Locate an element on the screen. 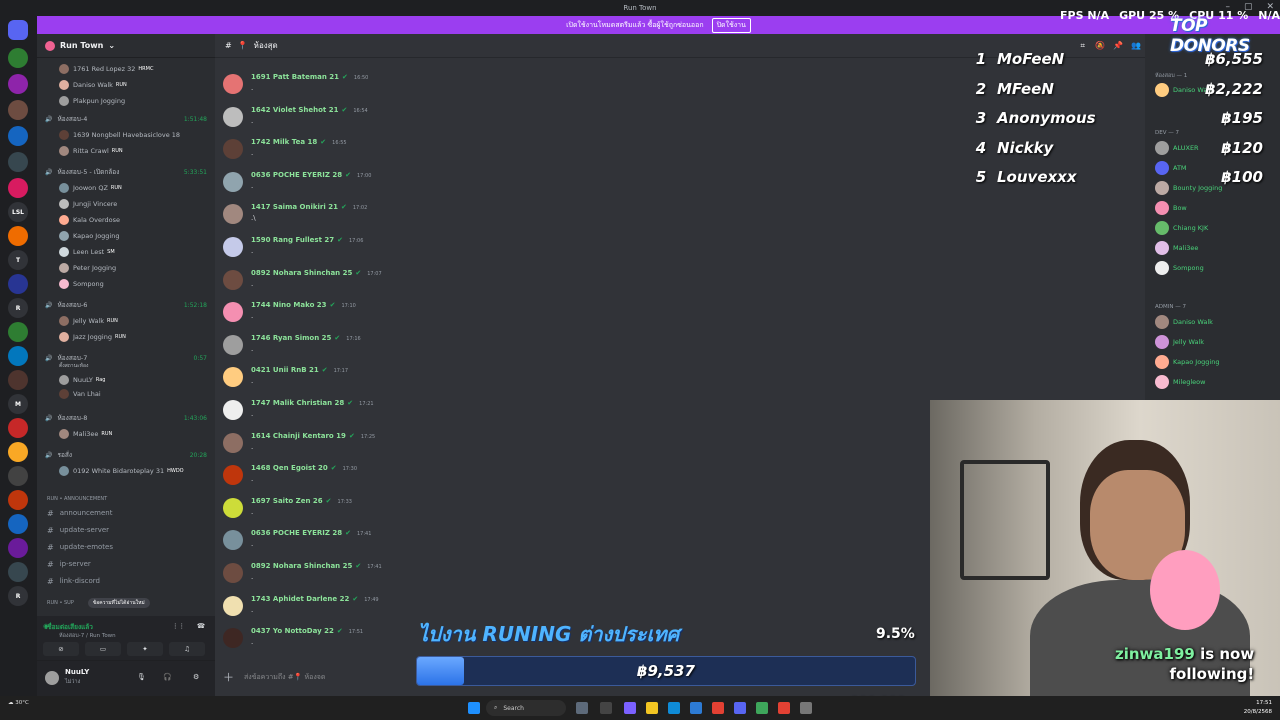 Image resolution: width=1280 pixels, height=720 pixels. voice-user: 1639 Nongbell Havebasiclove 18 is located at coordinates (126, 135).